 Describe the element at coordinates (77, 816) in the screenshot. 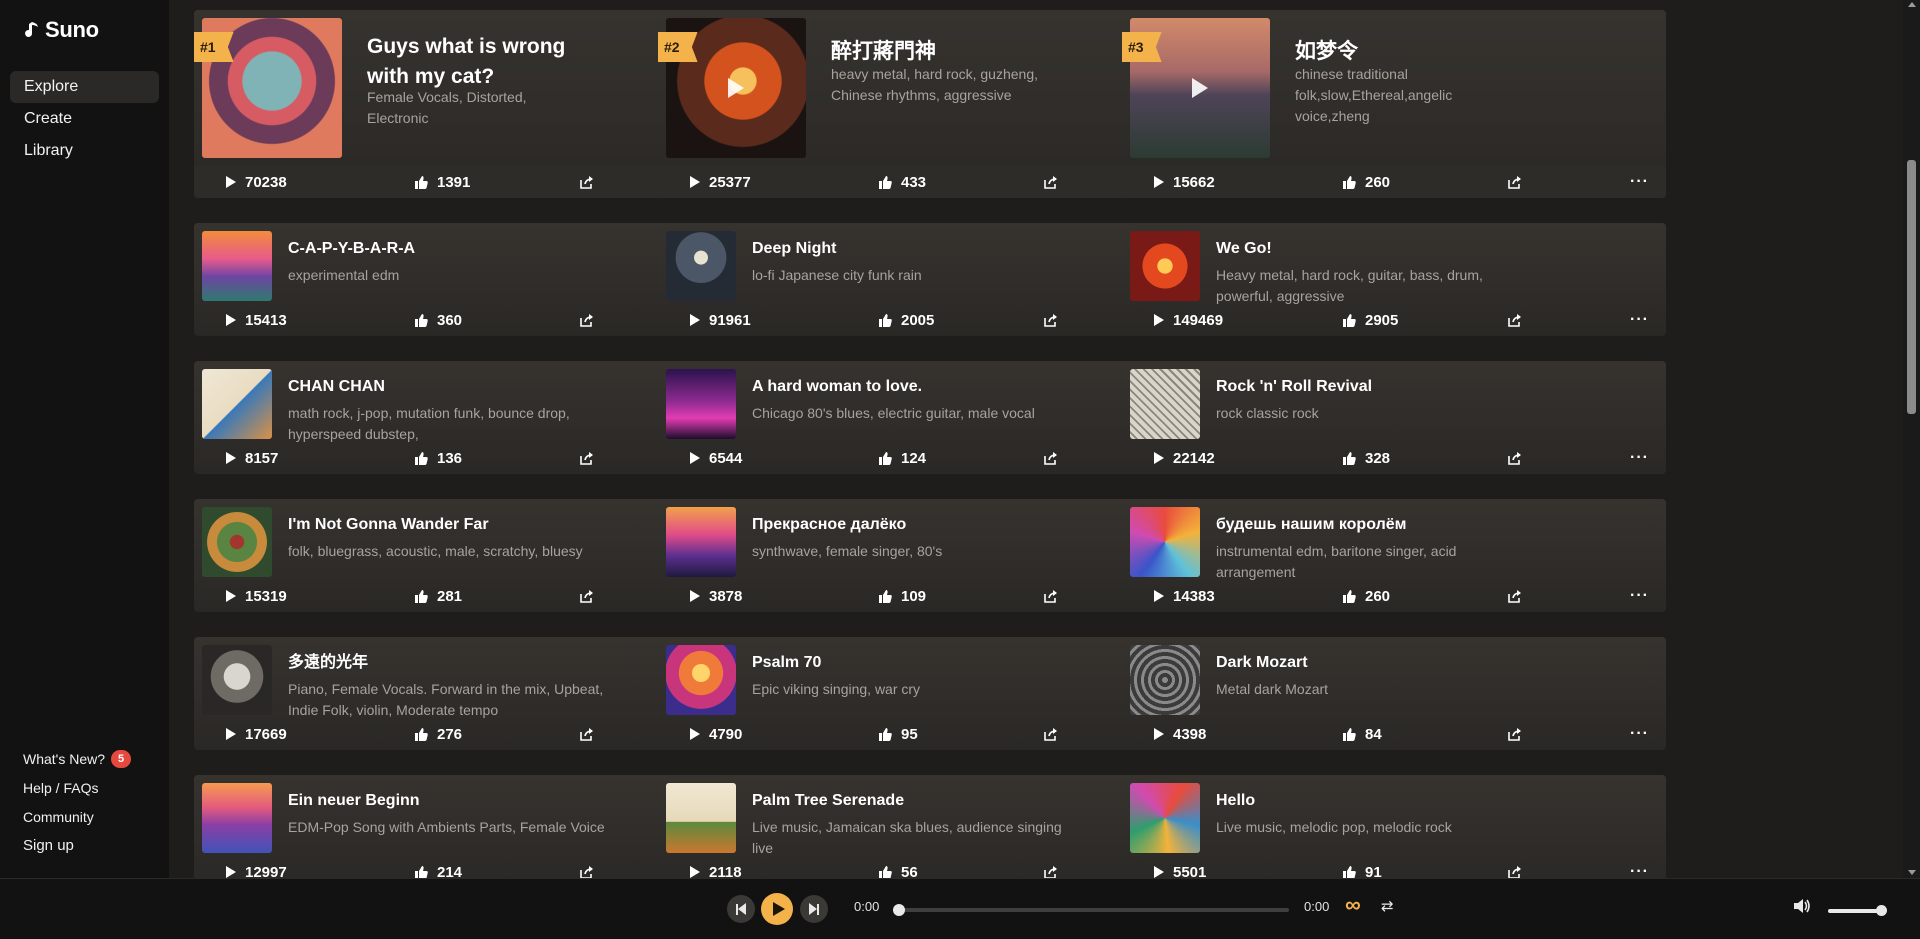

I see `community-link: Community` at that location.